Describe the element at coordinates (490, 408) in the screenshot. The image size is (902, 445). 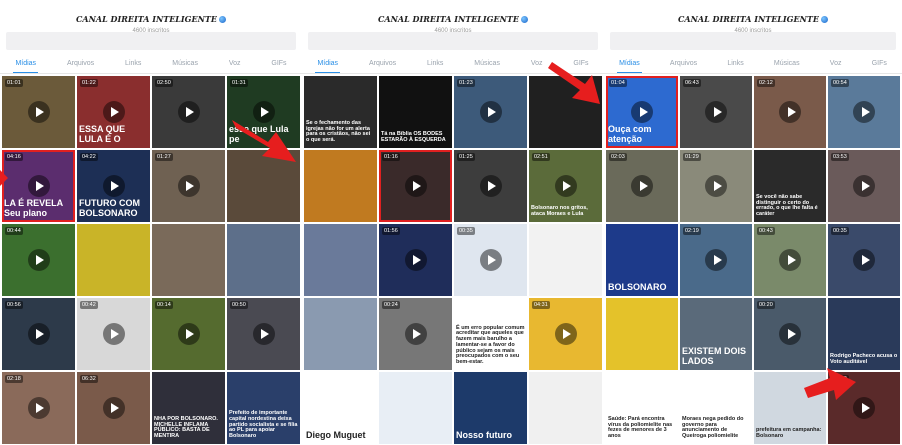
I see `media-thumbnail: Nosso futuro` at that location.